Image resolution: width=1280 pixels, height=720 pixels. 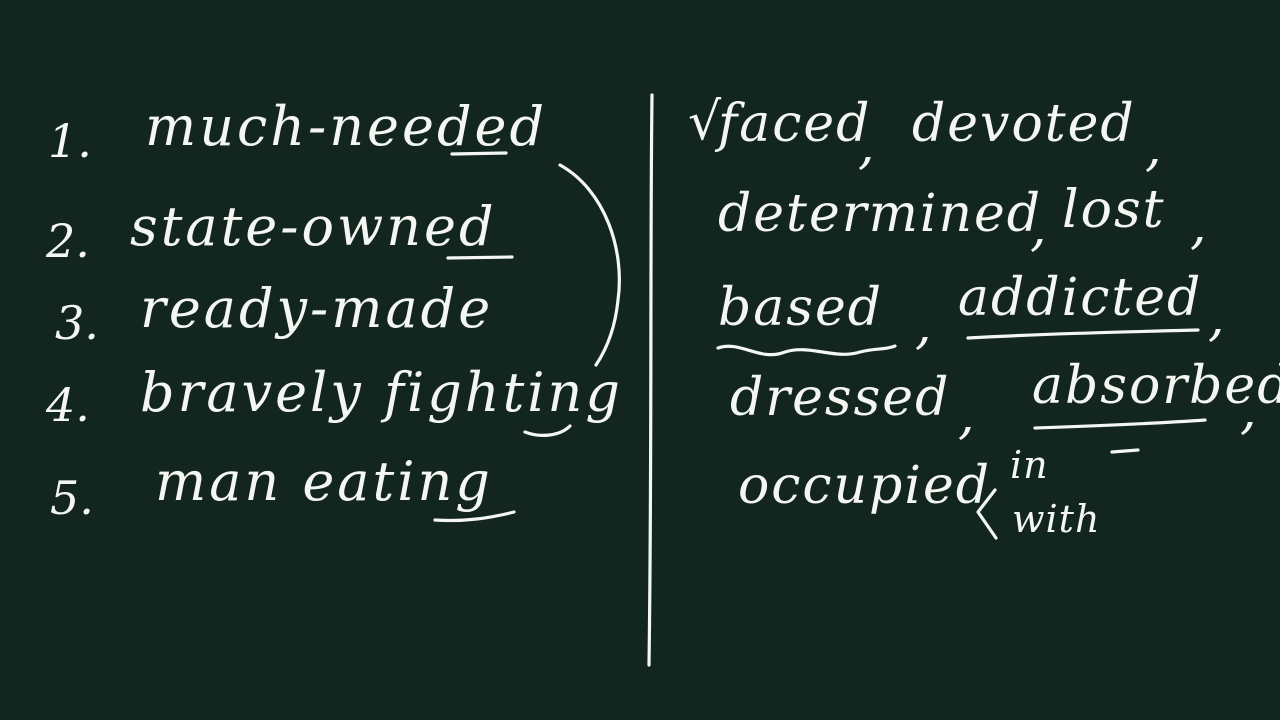 What do you see at coordinates (1120, 424) in the screenshot?
I see `underline-absorbed` at bounding box center [1120, 424].